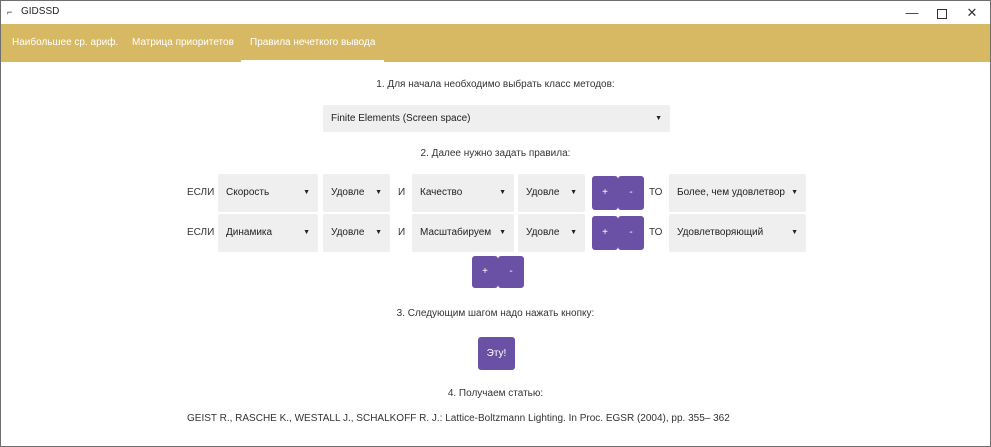 This screenshot has height=447, width=991. I want to click on rule2-value2-value: Удовле, so click(543, 232).